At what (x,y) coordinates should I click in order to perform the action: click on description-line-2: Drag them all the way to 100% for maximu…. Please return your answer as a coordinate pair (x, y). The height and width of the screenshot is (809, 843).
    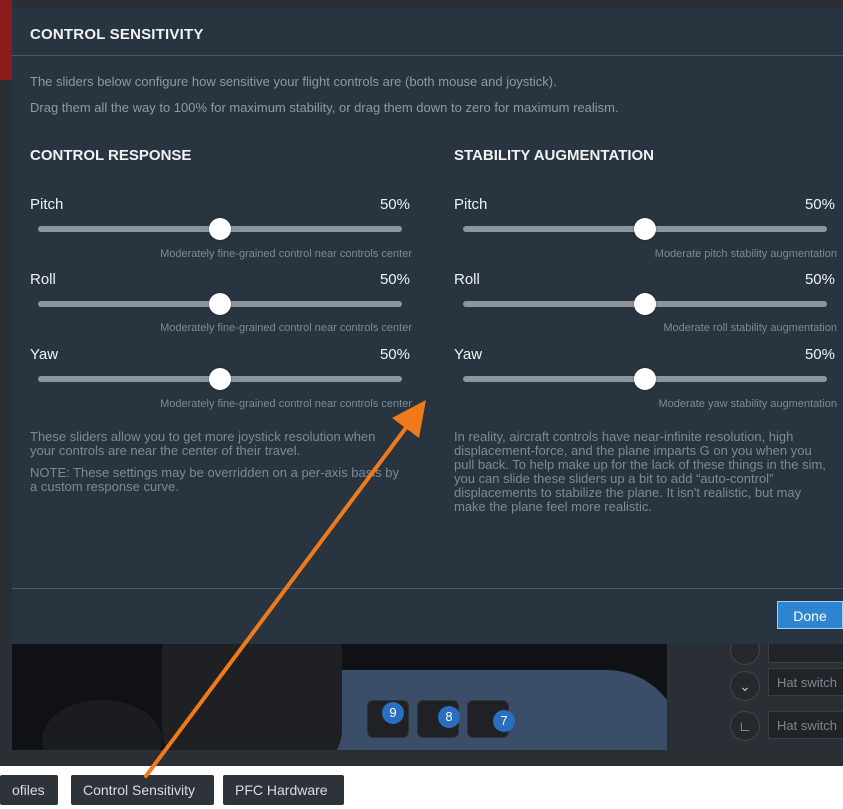
    Looking at the image, I should click on (324, 107).